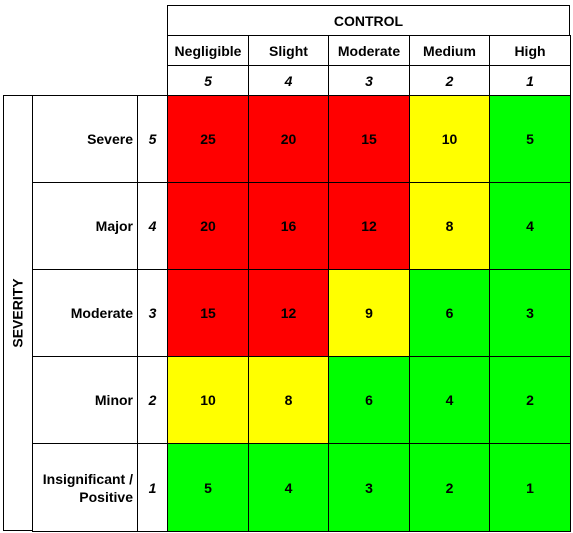 The width and height of the screenshot is (573, 533). Describe the element at coordinates (449, 50) in the screenshot. I see `control-column-label: Medium` at that location.